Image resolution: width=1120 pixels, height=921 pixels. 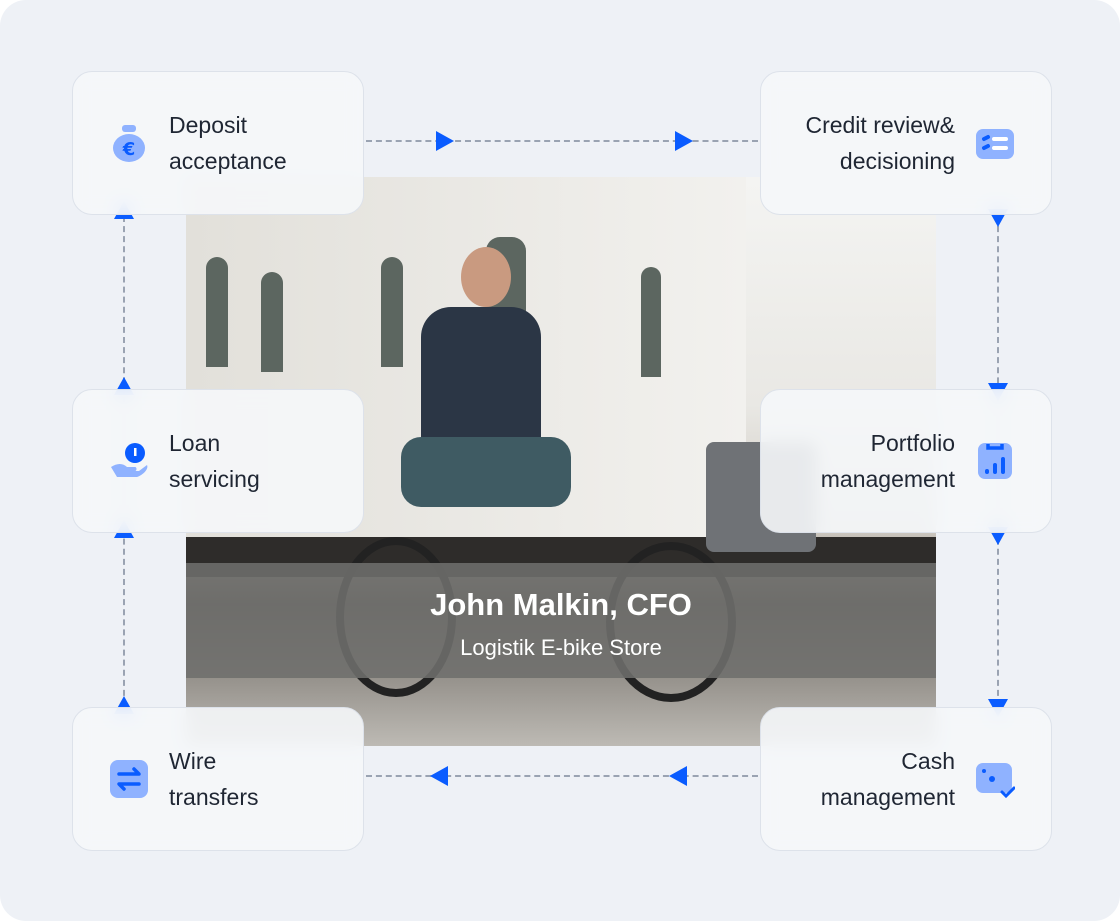 I want to click on card-title-line1: Wire, so click(x=193, y=761).